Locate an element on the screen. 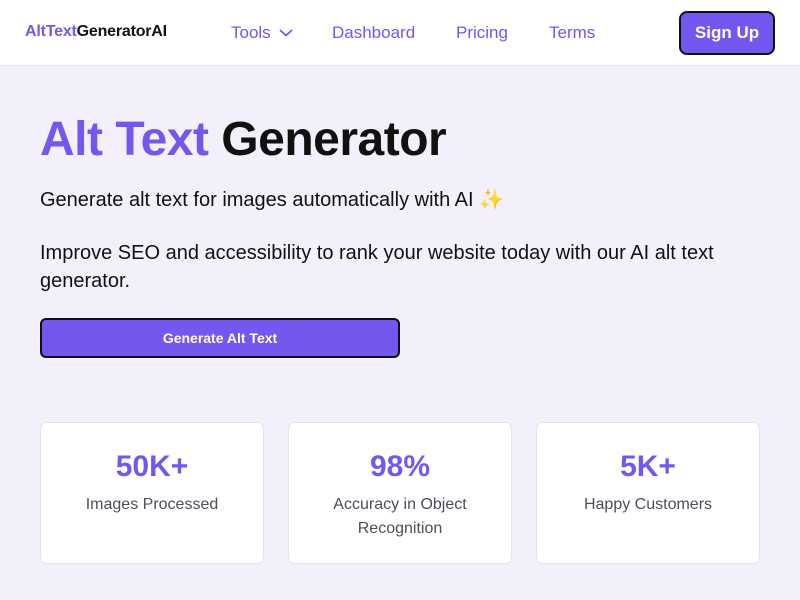 This screenshot has height=600, width=800. stat-card-accuracy: 98% Accuracy in Object Recognition is located at coordinates (400, 493).